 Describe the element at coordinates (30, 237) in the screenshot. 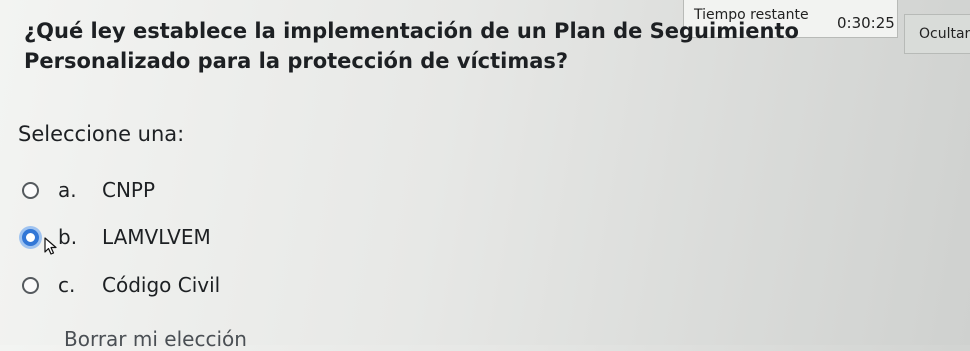

I see `radio-button-b` at that location.